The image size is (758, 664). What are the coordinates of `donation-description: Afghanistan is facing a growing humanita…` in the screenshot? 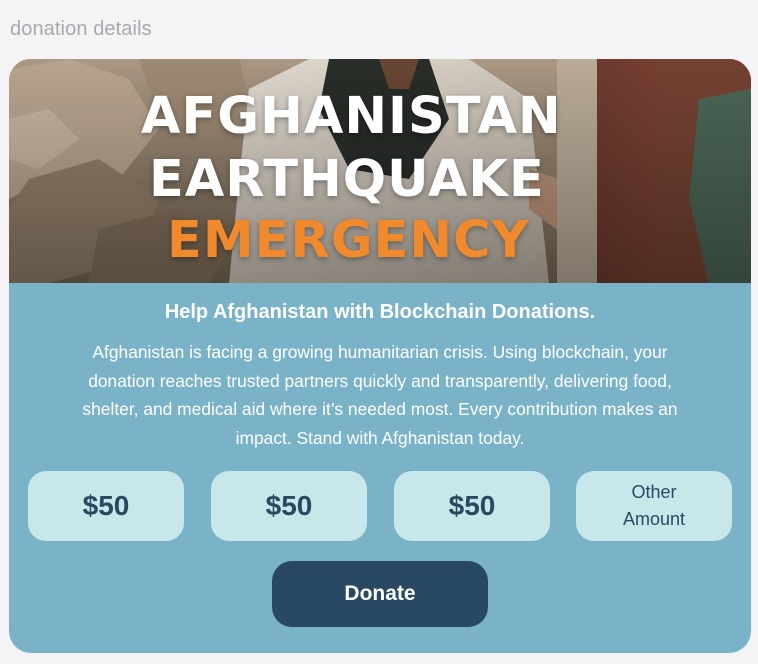 It's located at (380, 395).